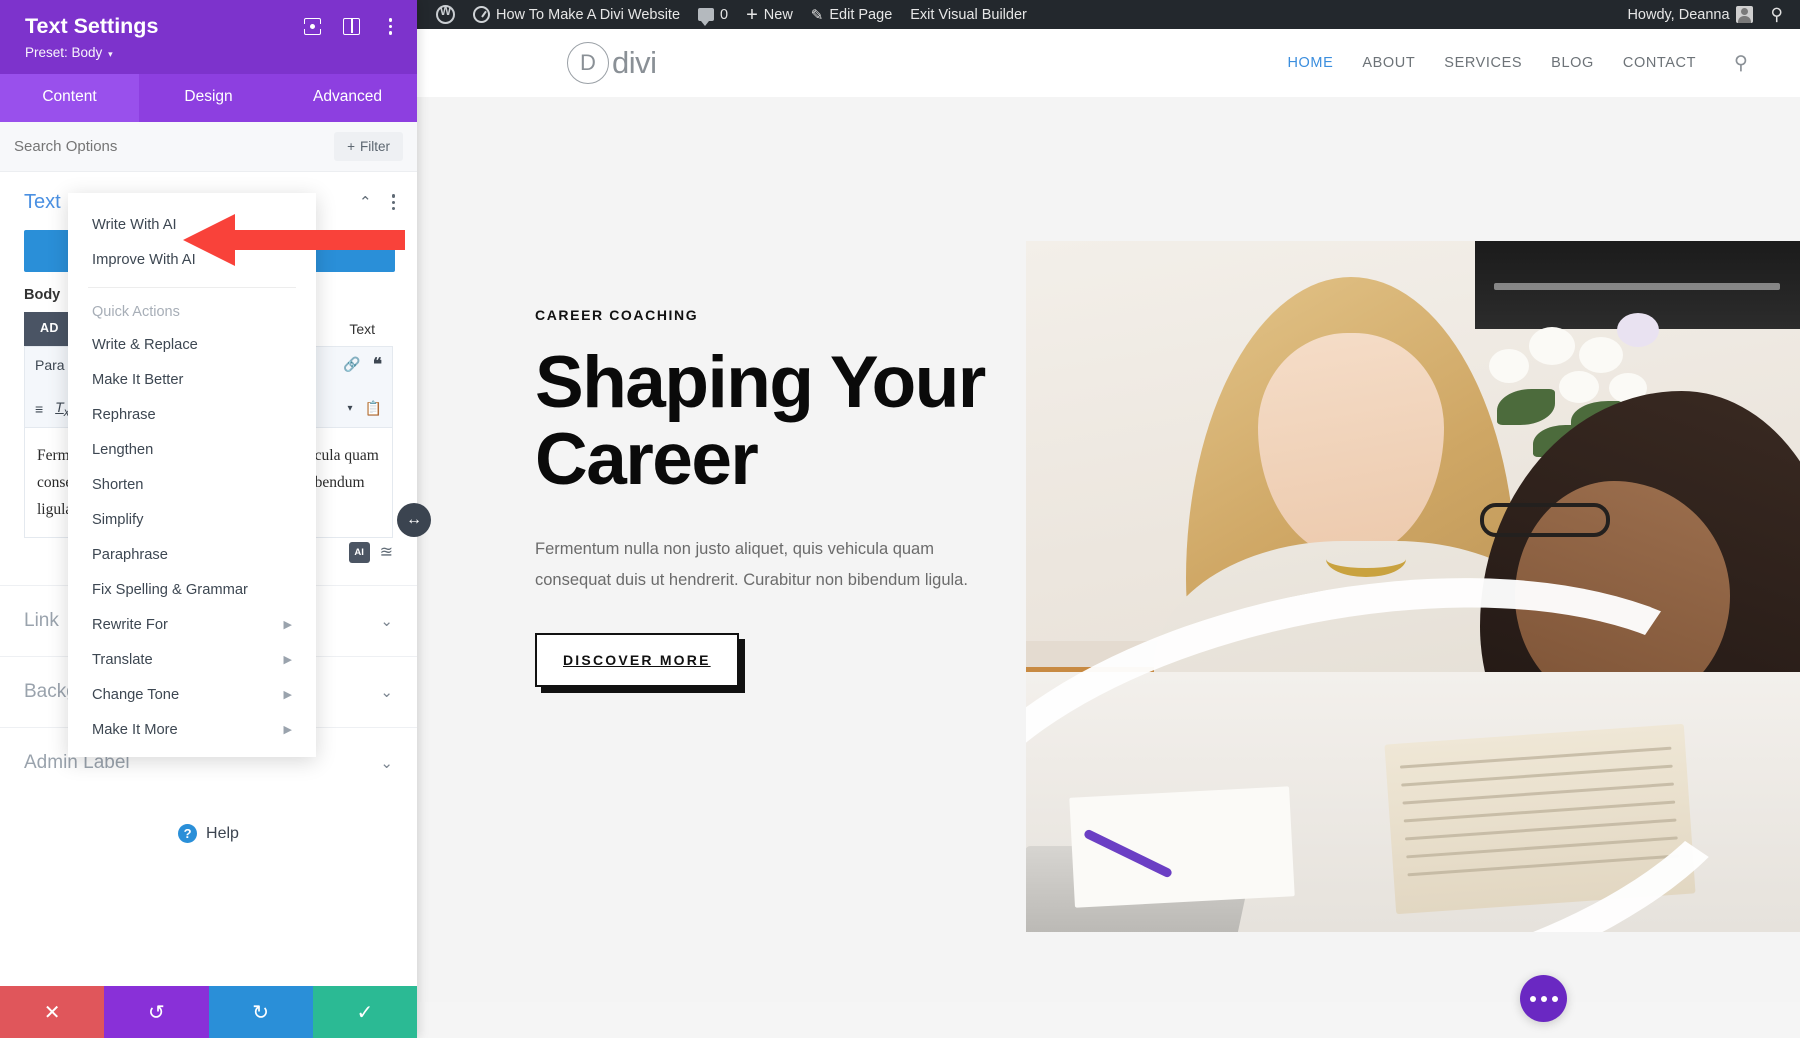  Describe the element at coordinates (364, 1012) in the screenshot. I see `save-button: ✓` at that location.